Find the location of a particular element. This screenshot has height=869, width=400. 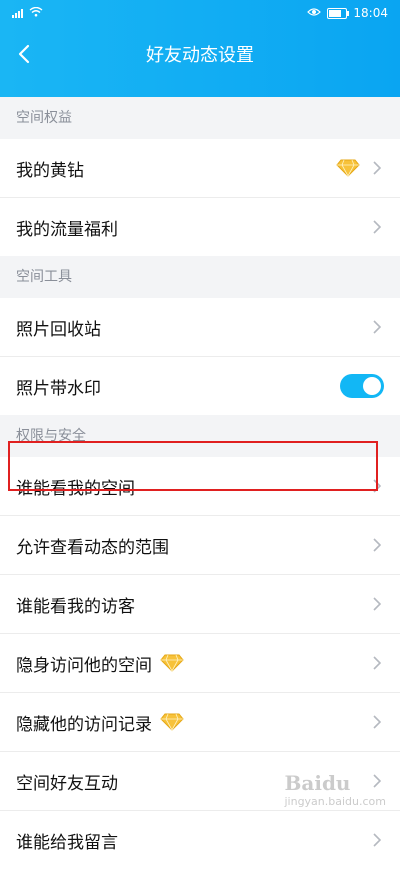

item-label: 隐身访问他的空间 is located at coordinates (84, 663).